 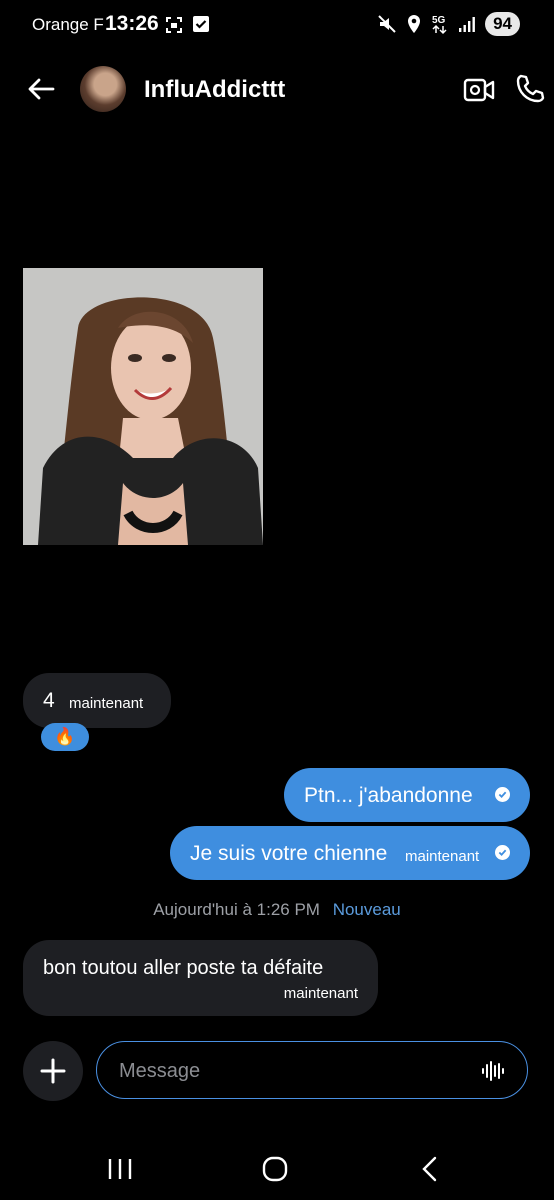 I want to click on status-time: 13:26, so click(x=132, y=23).